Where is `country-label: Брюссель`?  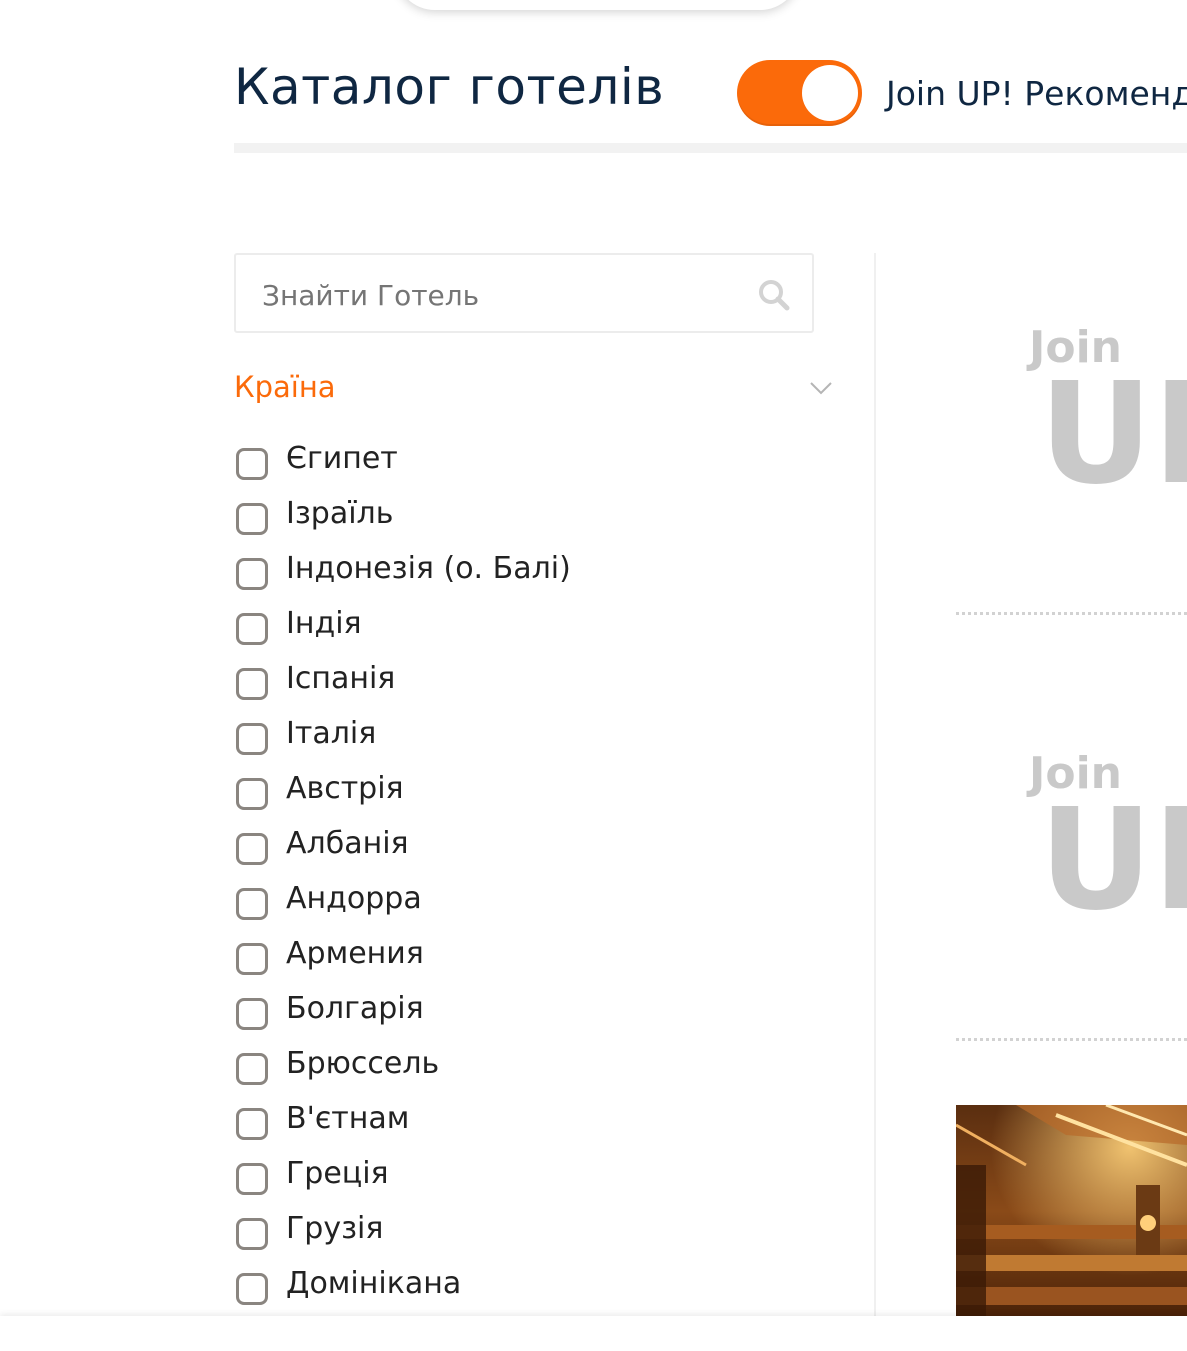 country-label: Брюссель is located at coordinates (363, 1063).